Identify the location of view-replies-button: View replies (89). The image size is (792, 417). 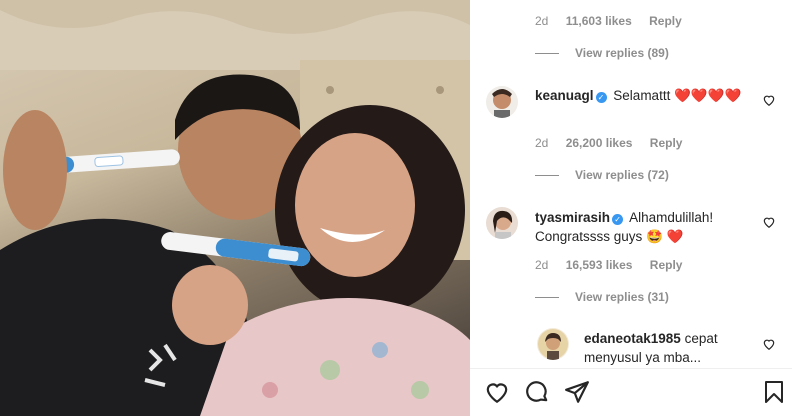
(602, 53).